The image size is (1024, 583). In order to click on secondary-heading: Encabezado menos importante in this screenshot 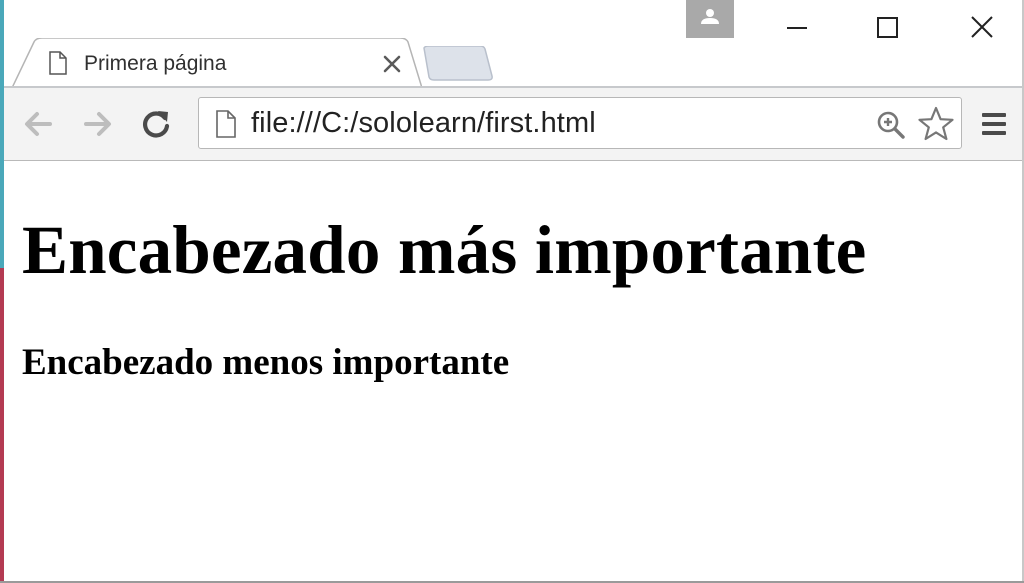, I will do `click(266, 362)`.